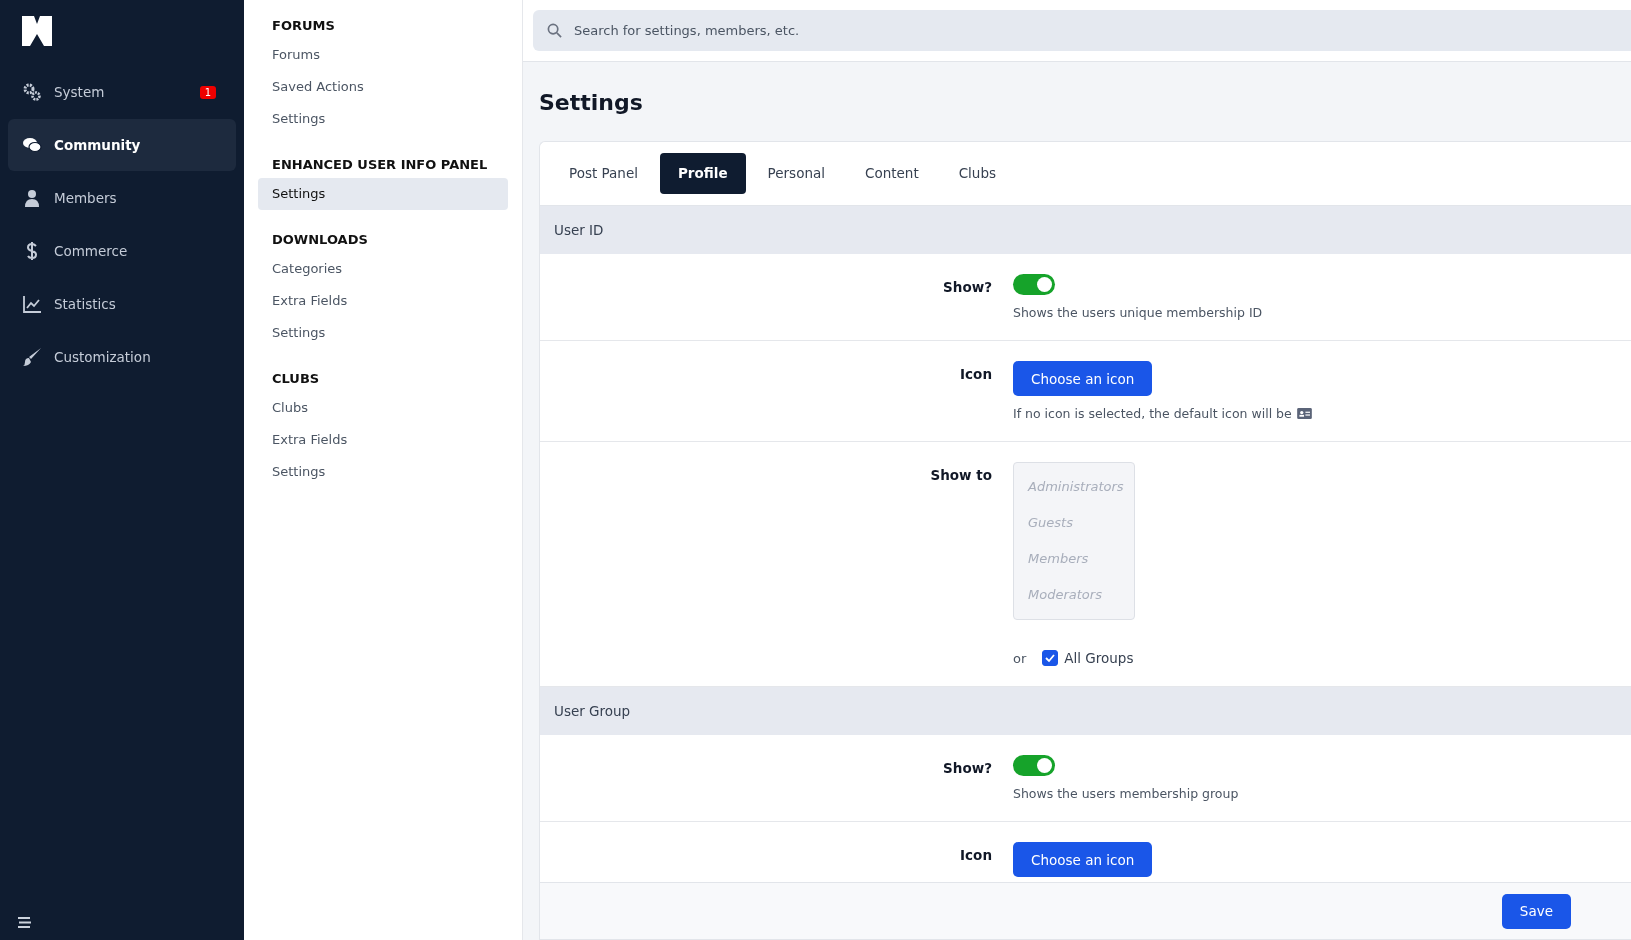 The width and height of the screenshot is (1631, 940). Describe the element at coordinates (32, 357) in the screenshot. I see `brush-icon` at that location.